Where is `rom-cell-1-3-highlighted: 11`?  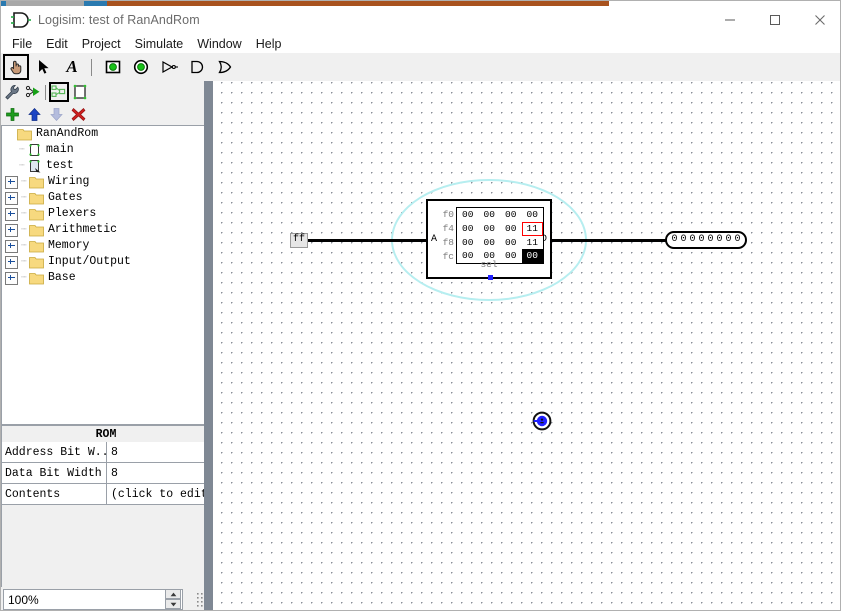 rom-cell-1-3-highlighted: 11 is located at coordinates (532, 228).